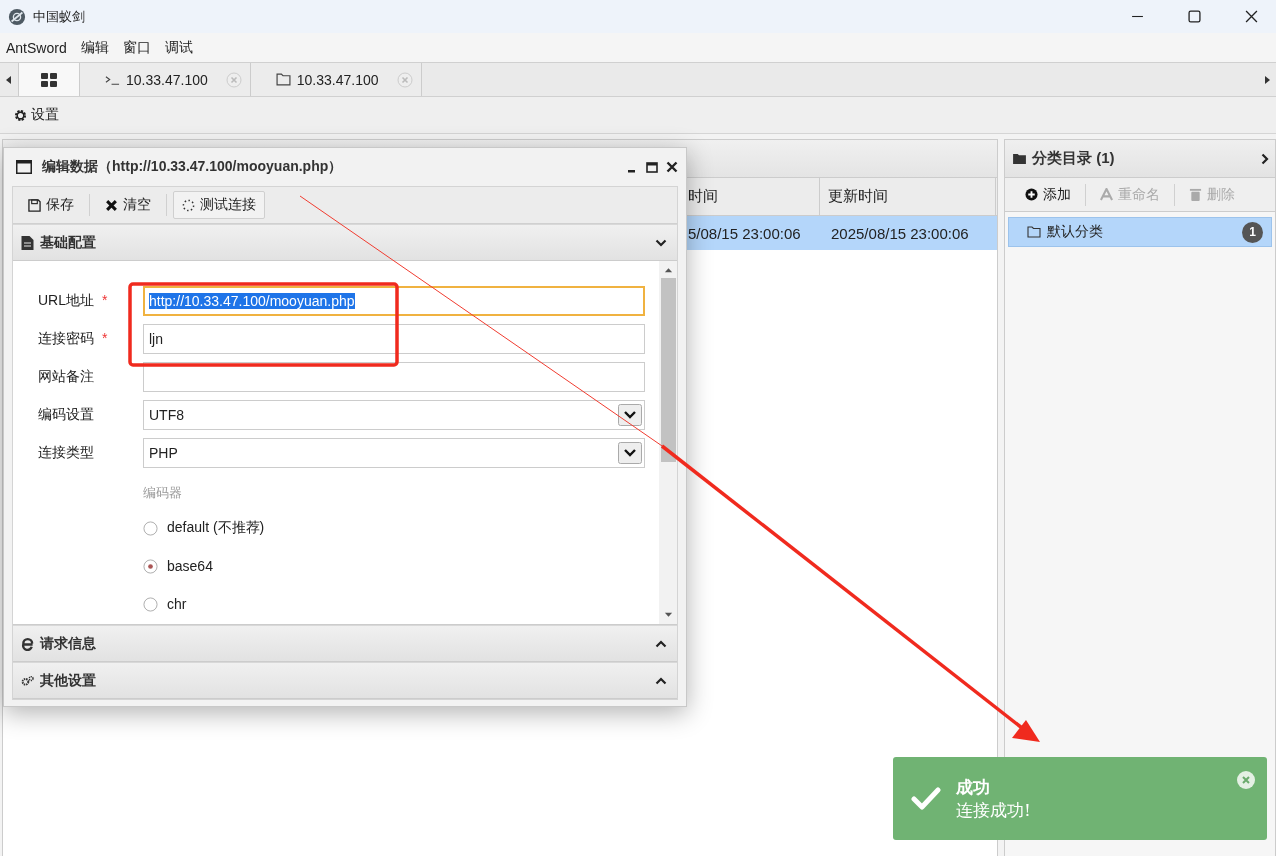 Image resolution: width=1276 pixels, height=856 pixels. What do you see at coordinates (1106, 194) in the screenshot?
I see `font-icon` at bounding box center [1106, 194].